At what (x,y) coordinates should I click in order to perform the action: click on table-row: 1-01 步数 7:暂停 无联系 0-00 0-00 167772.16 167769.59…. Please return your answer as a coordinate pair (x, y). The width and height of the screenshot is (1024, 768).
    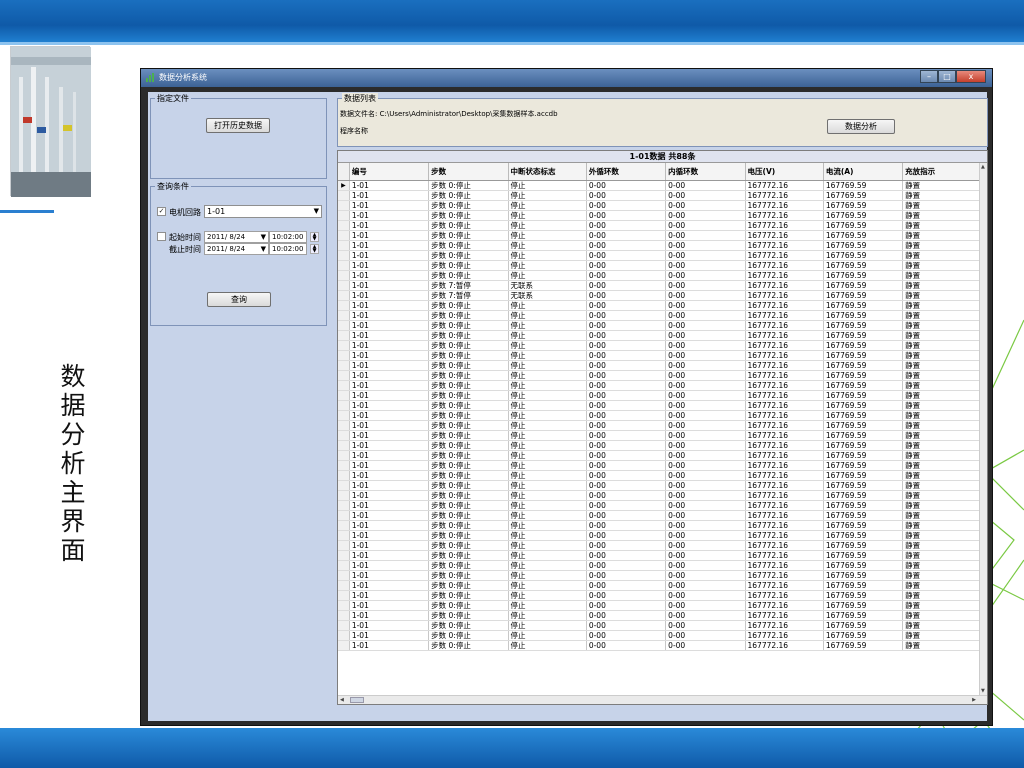
    Looking at the image, I should click on (662, 295).